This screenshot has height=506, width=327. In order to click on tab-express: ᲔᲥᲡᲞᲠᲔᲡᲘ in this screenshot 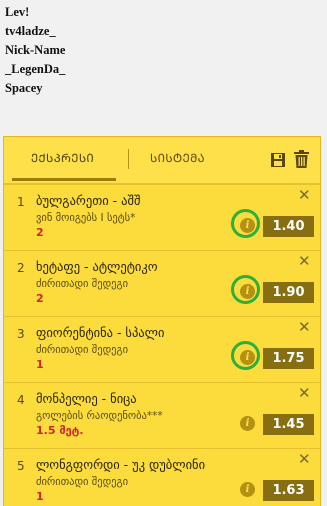, I will do `click(62, 158)`.